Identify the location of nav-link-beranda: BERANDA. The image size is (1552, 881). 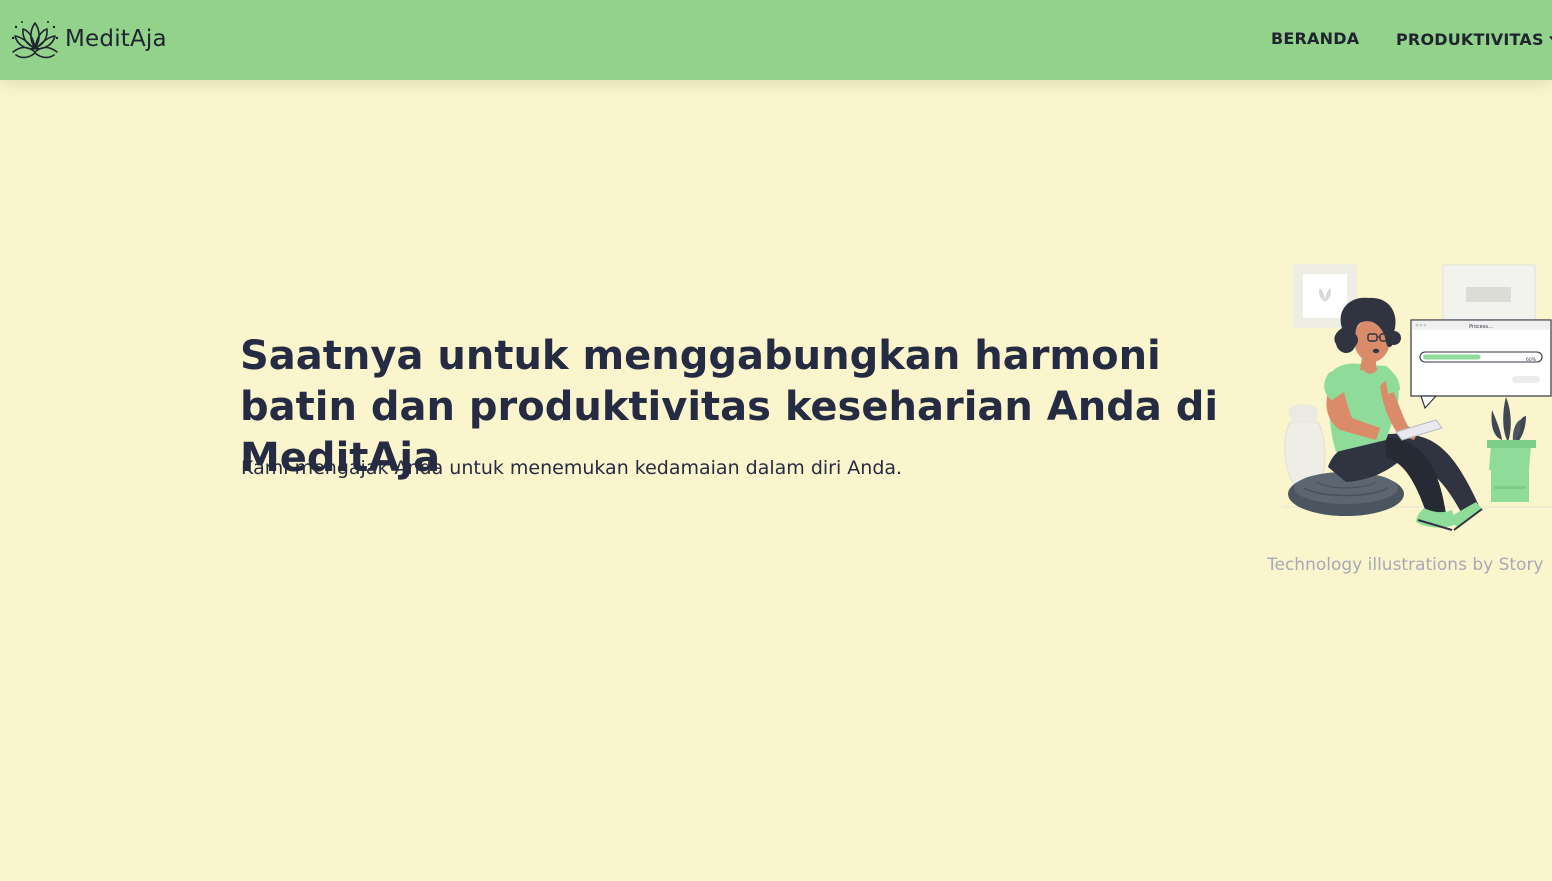
(1315, 38).